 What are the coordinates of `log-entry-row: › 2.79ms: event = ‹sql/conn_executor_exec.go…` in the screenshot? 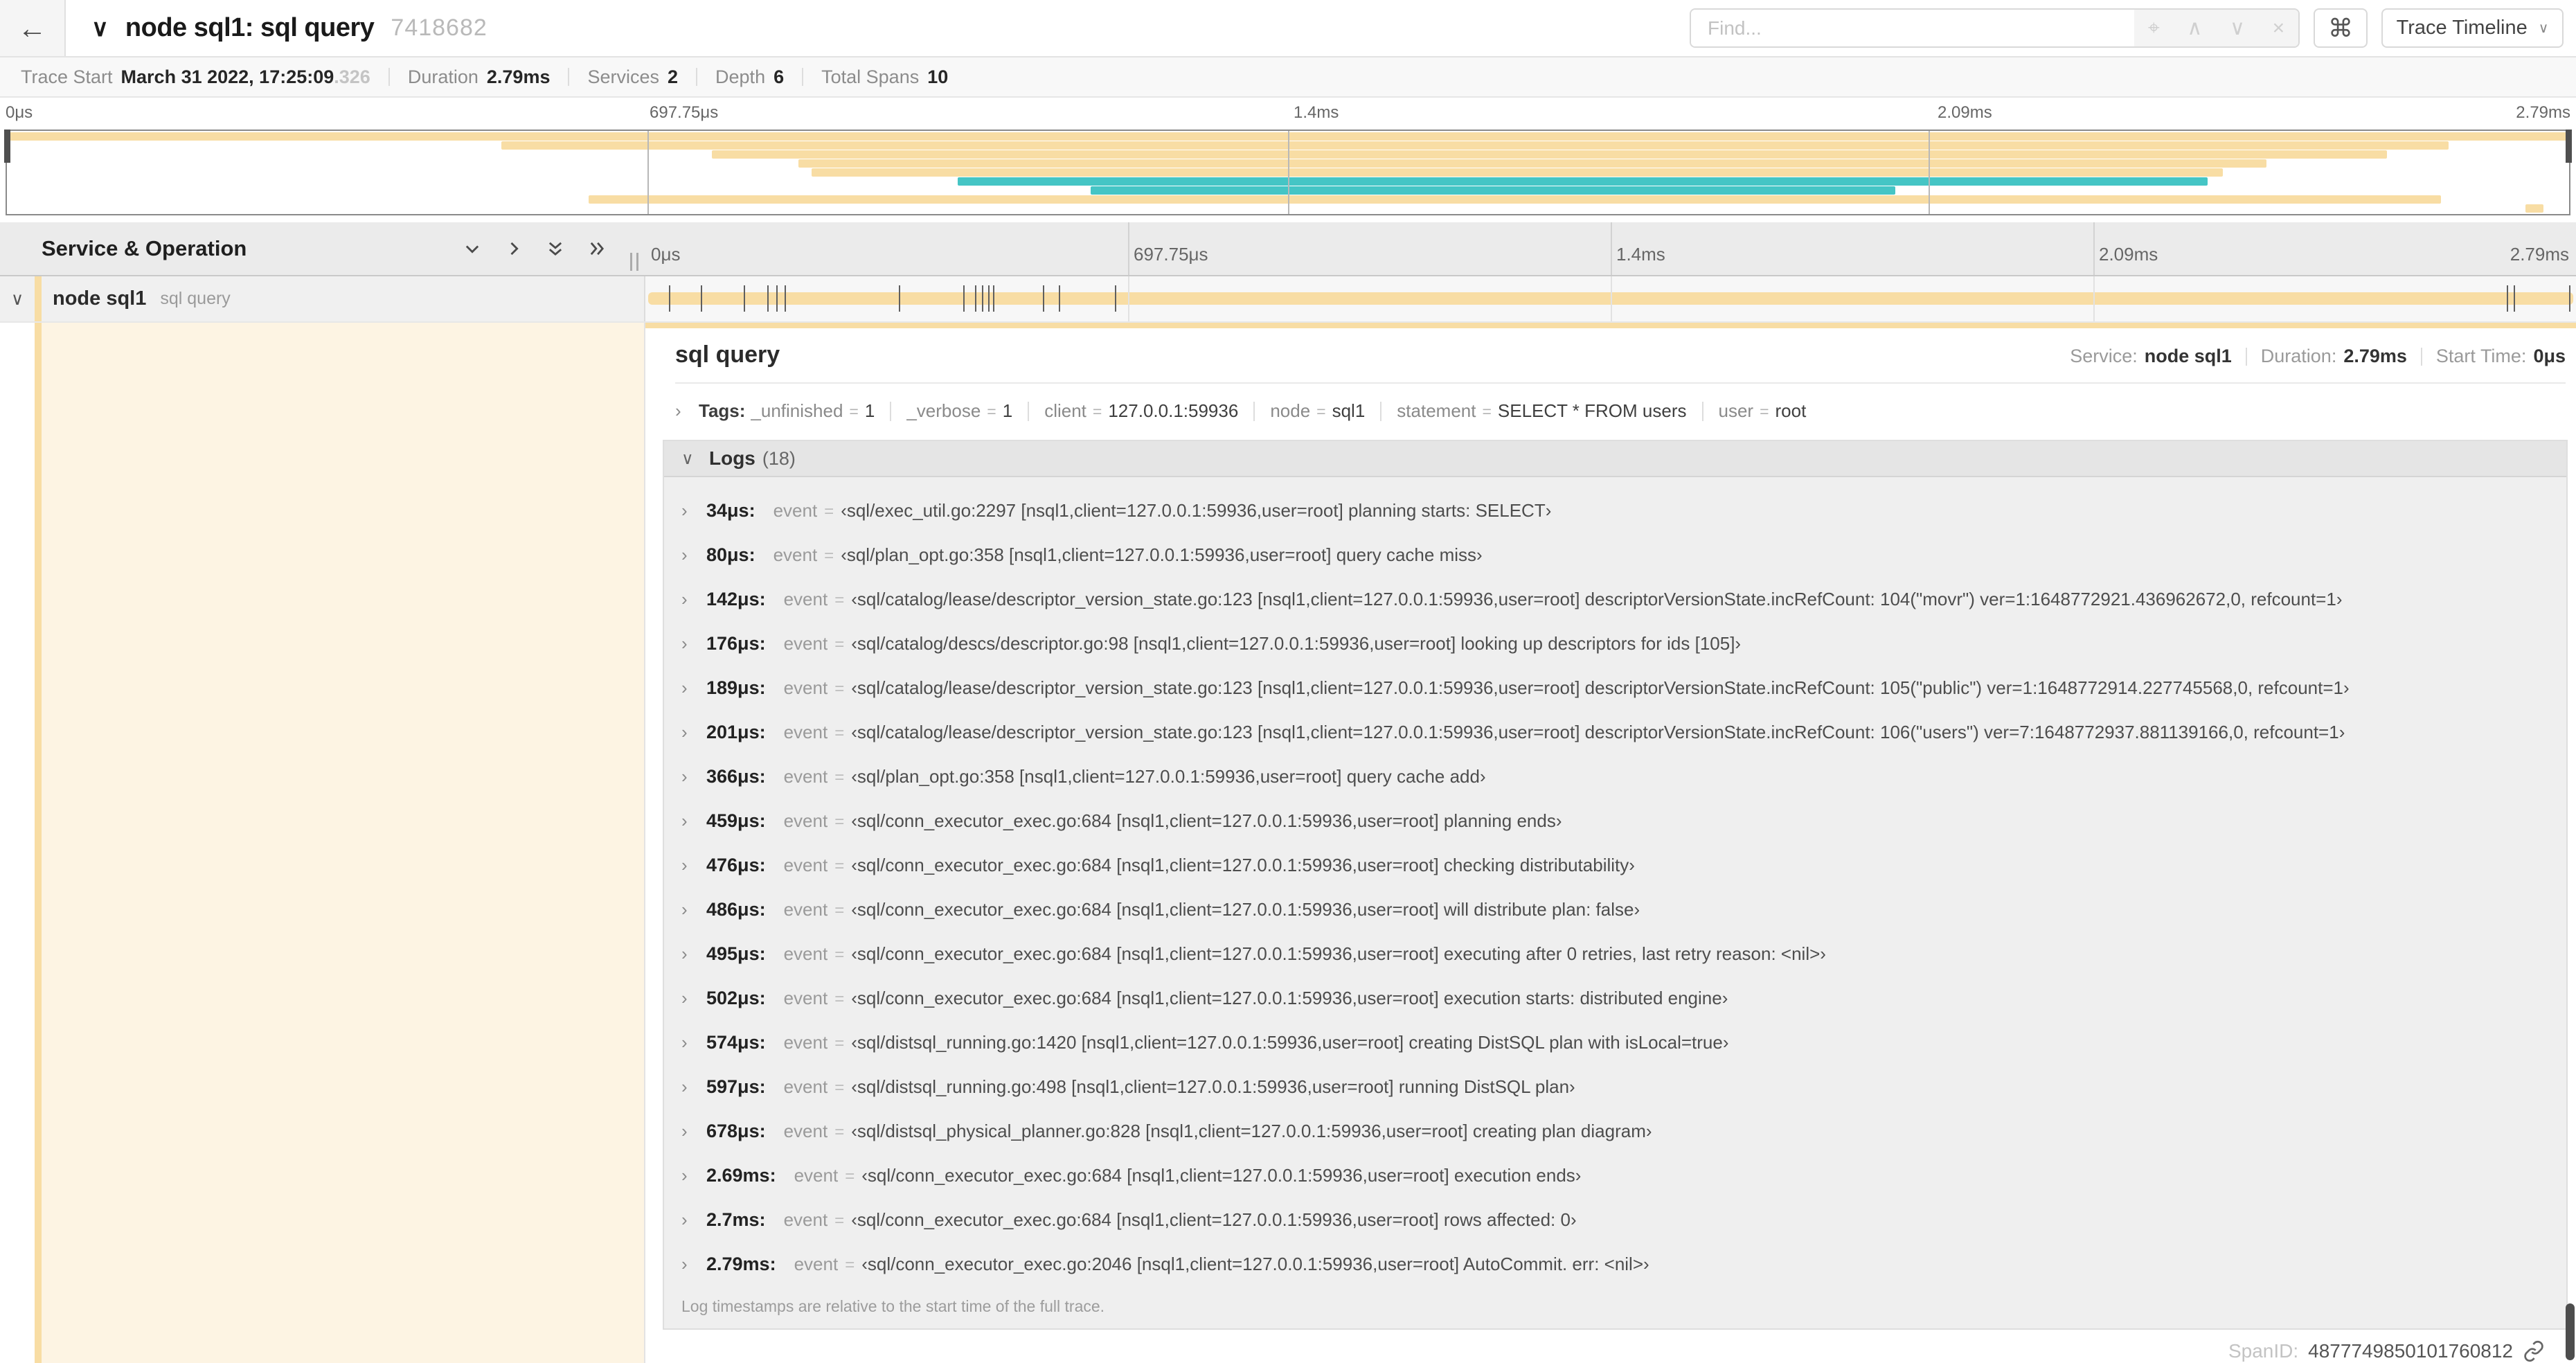 It's located at (1615, 1264).